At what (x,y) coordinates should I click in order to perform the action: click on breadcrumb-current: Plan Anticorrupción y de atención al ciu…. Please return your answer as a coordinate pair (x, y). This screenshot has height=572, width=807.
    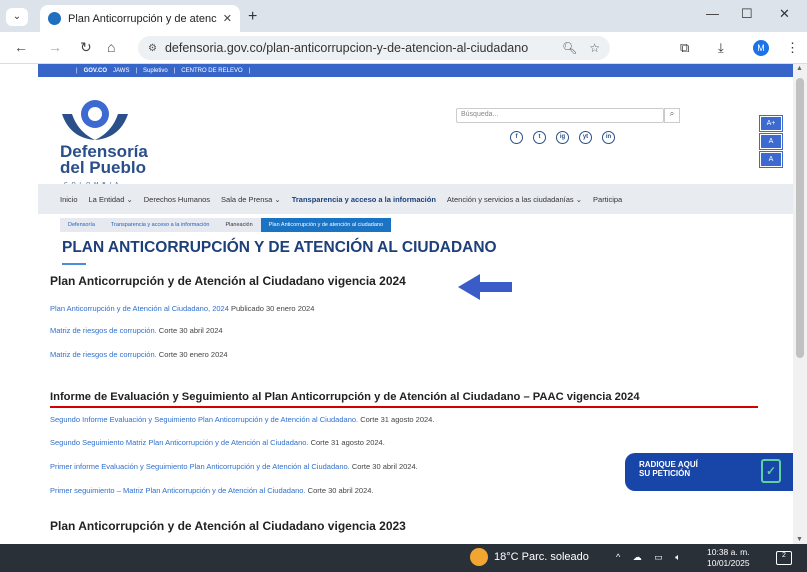
    Looking at the image, I should click on (326, 225).